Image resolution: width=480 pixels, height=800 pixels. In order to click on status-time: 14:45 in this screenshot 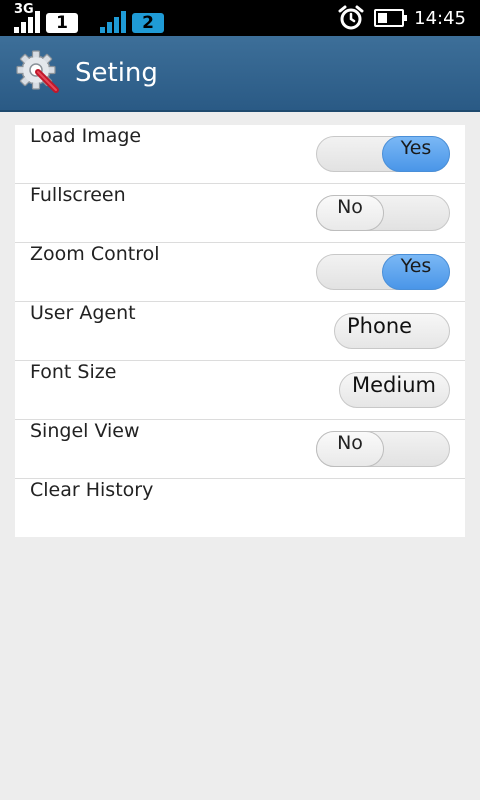, I will do `click(440, 18)`.